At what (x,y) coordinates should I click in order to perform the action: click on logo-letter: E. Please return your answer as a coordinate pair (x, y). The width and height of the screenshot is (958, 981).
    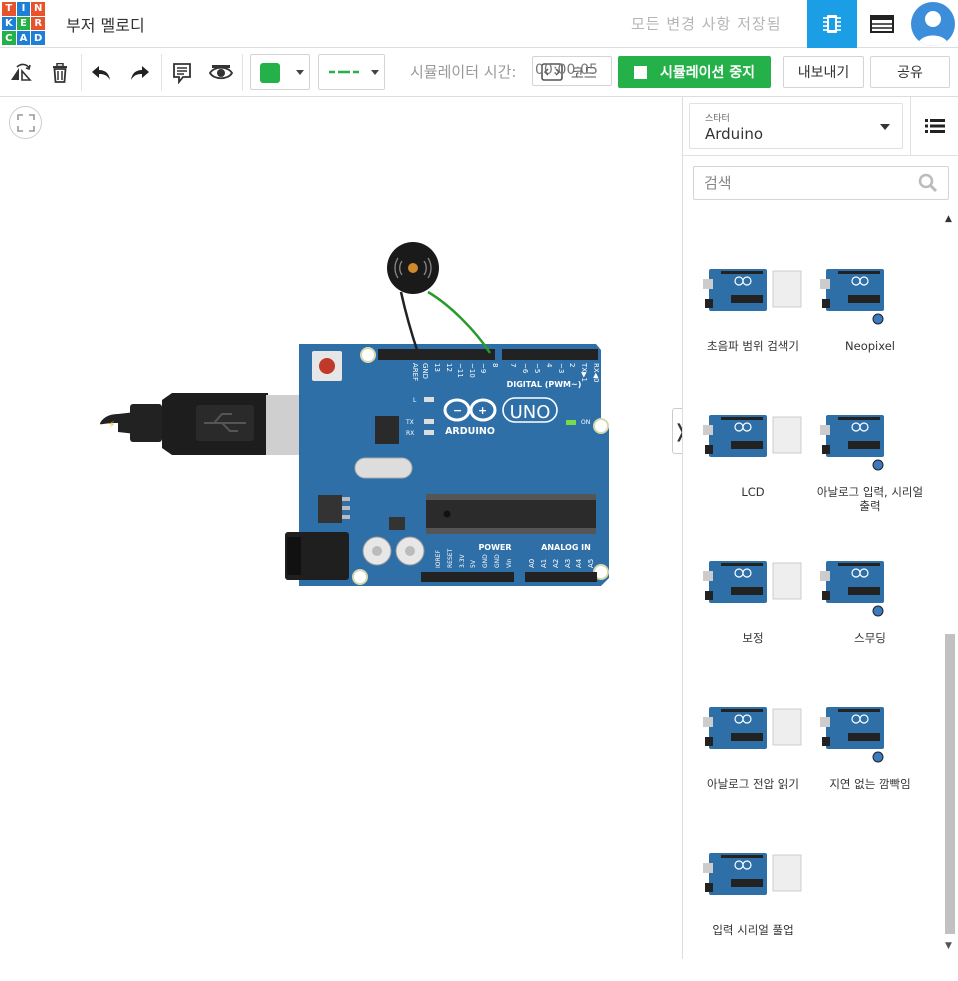
    Looking at the image, I should click on (23, 23).